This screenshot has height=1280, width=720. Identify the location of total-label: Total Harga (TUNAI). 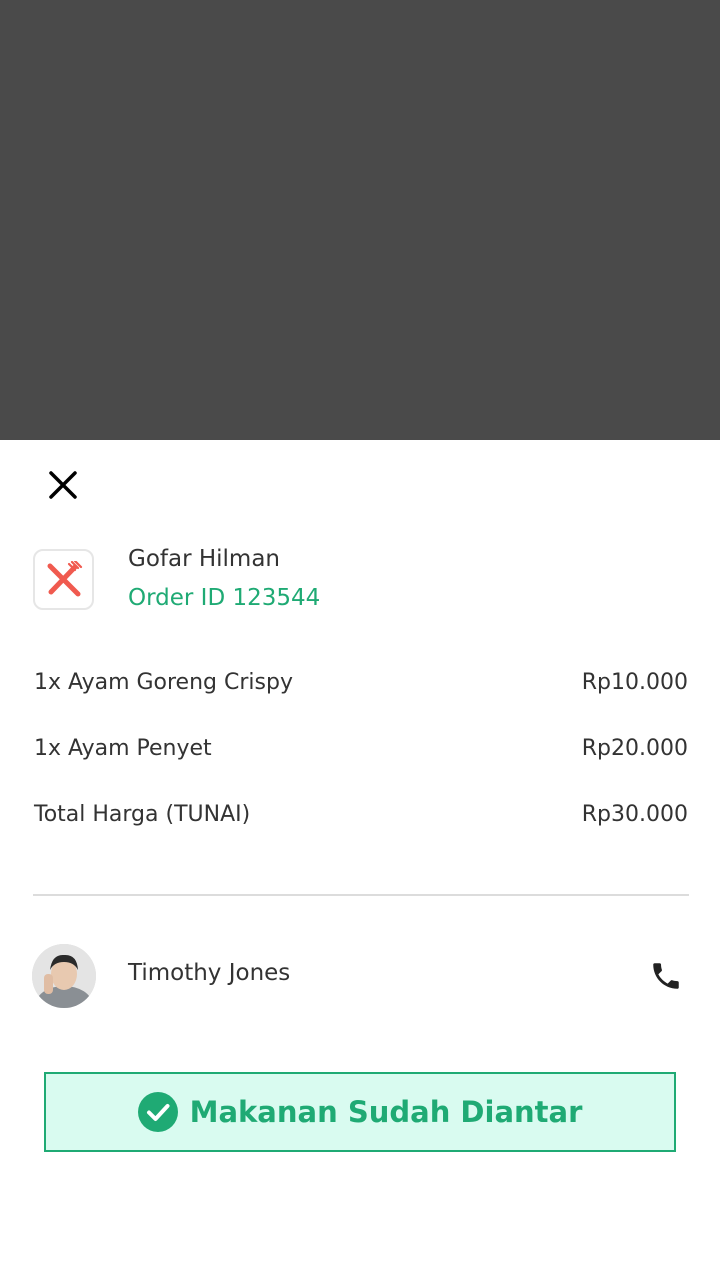
(142, 814).